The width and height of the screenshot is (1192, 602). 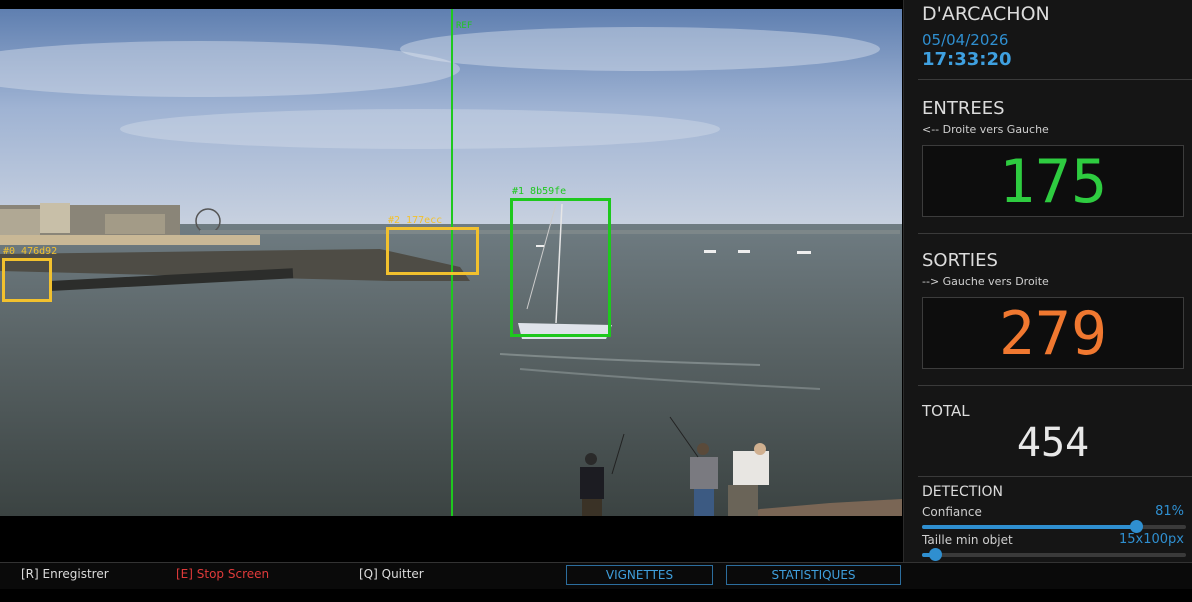 What do you see at coordinates (813, 575) in the screenshot?
I see `statistiques-button: STATISTIQUES` at bounding box center [813, 575].